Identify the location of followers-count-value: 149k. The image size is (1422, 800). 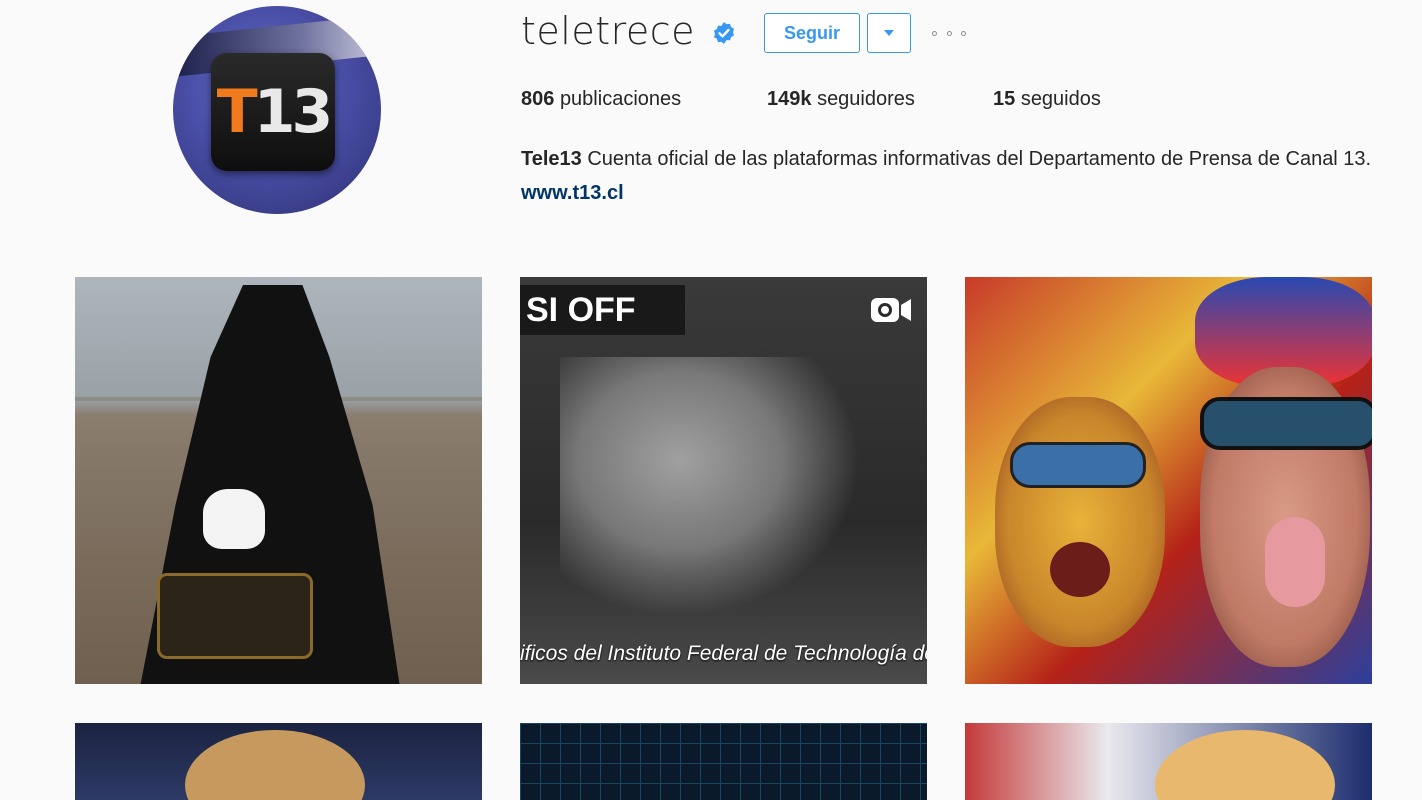
(789, 99).